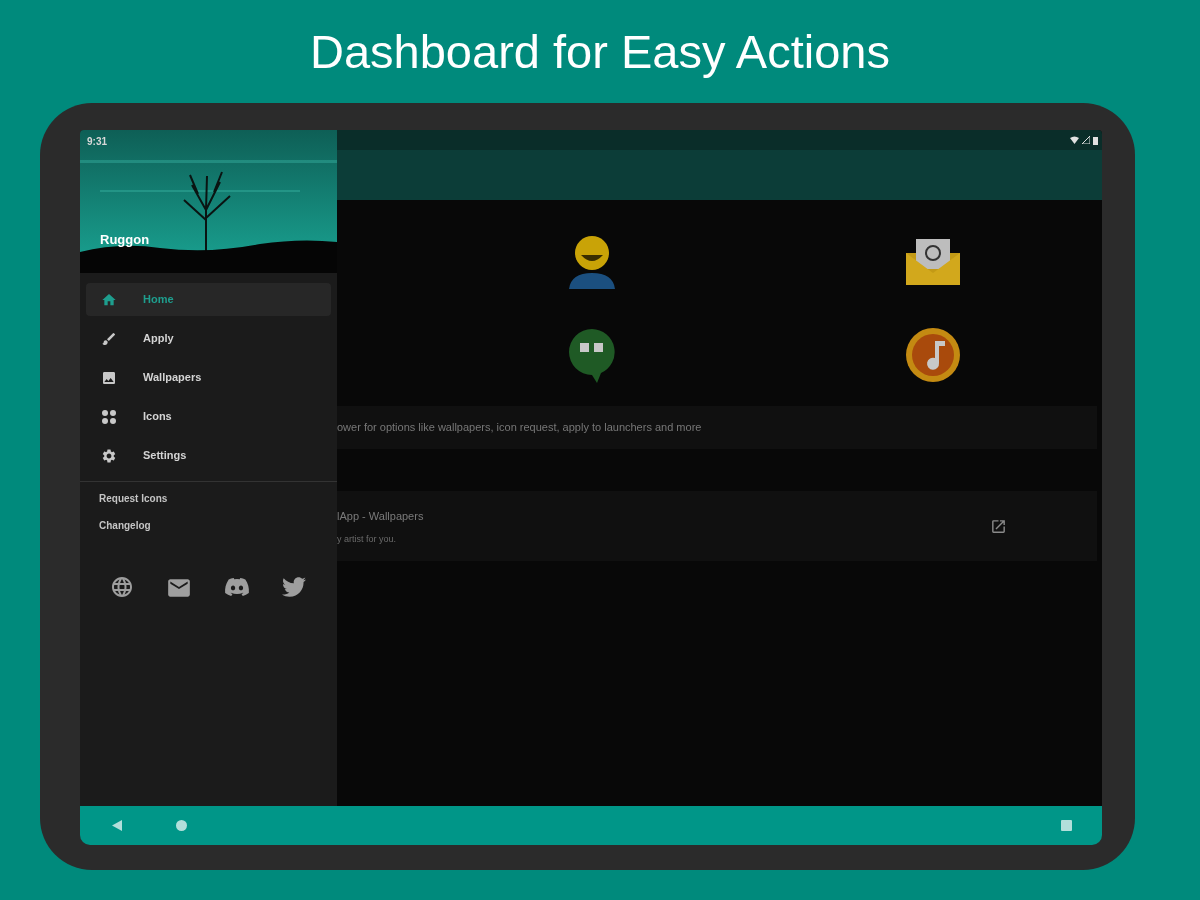  I want to click on game-controller-icon, so click(237, 587).